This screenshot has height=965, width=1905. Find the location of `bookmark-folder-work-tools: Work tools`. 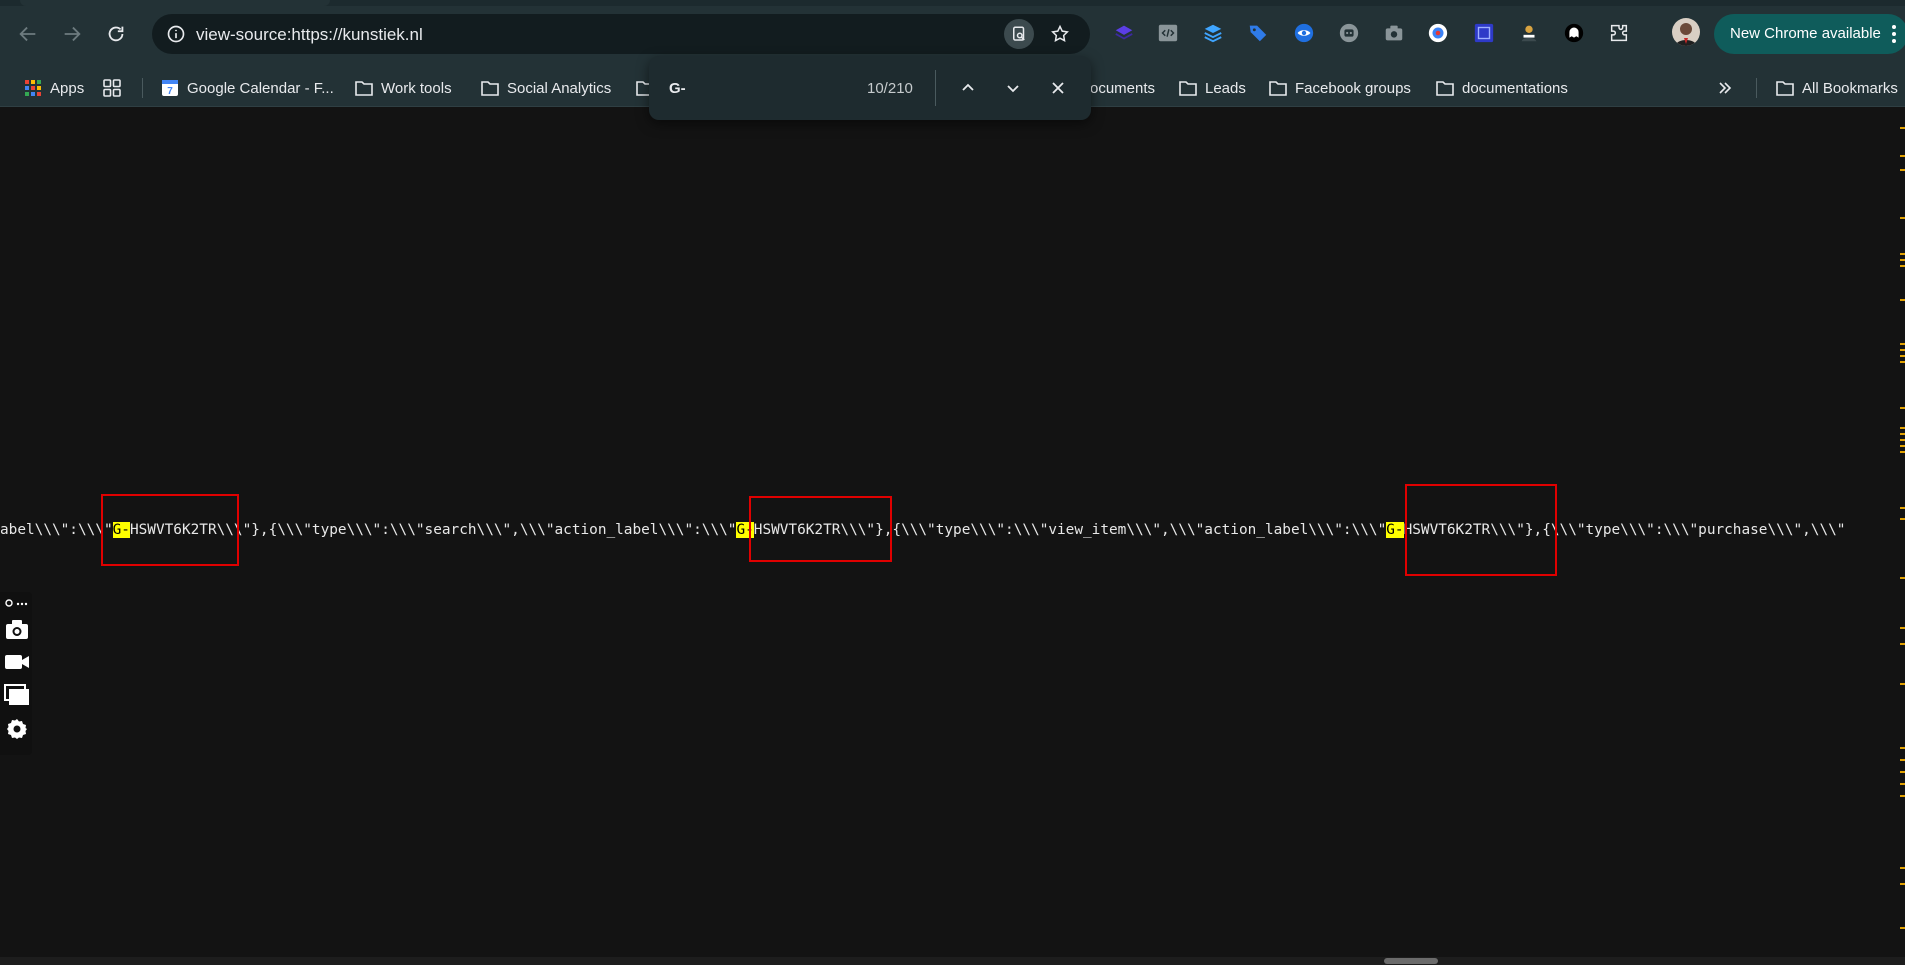

bookmark-folder-work-tools: Work tools is located at coordinates (403, 88).